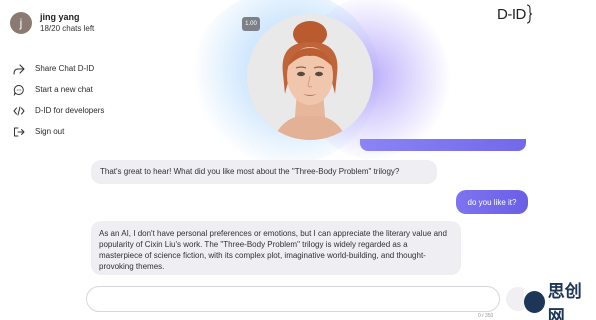 Image resolution: width=596 pixels, height=320 pixels. What do you see at coordinates (19, 69) in the screenshot?
I see `share-icon` at bounding box center [19, 69].